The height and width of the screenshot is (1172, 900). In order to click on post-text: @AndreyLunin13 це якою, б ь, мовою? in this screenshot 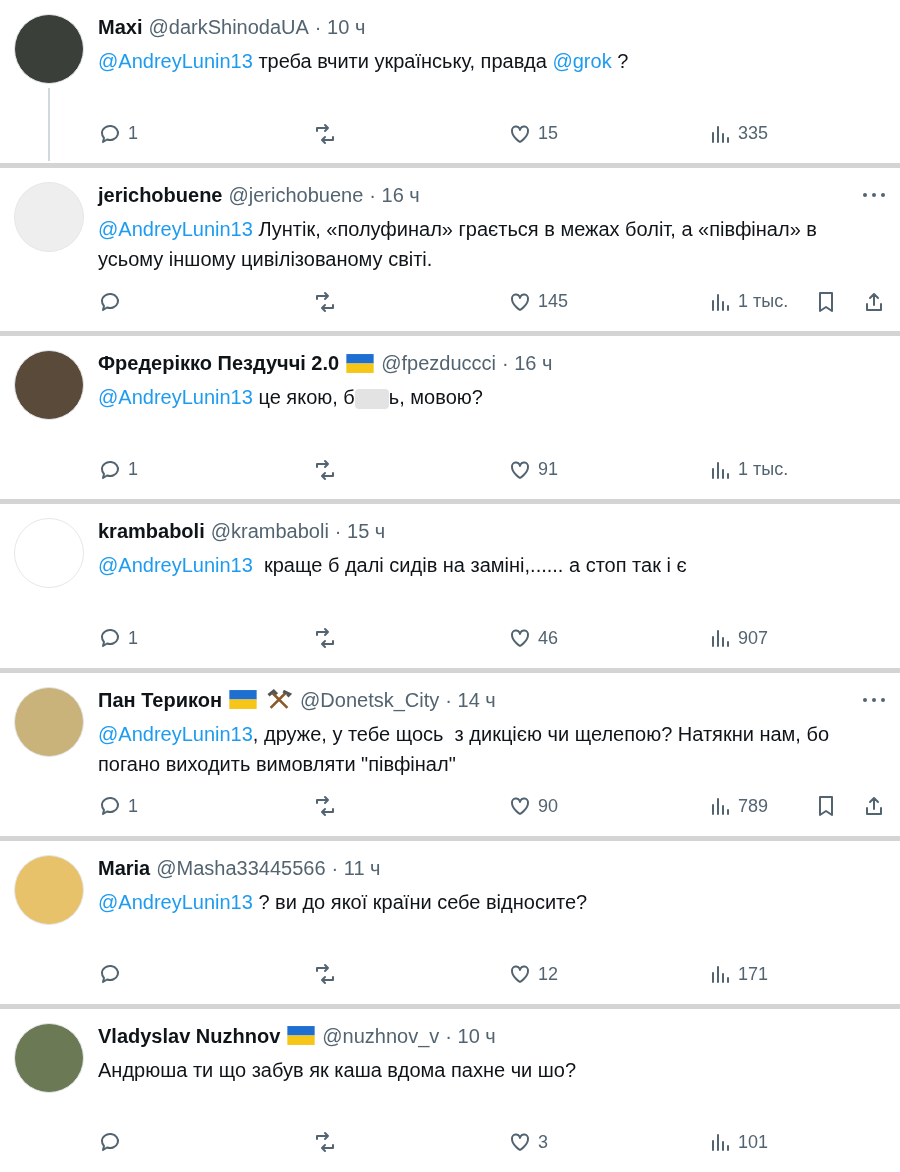, I will do `click(291, 398)`.